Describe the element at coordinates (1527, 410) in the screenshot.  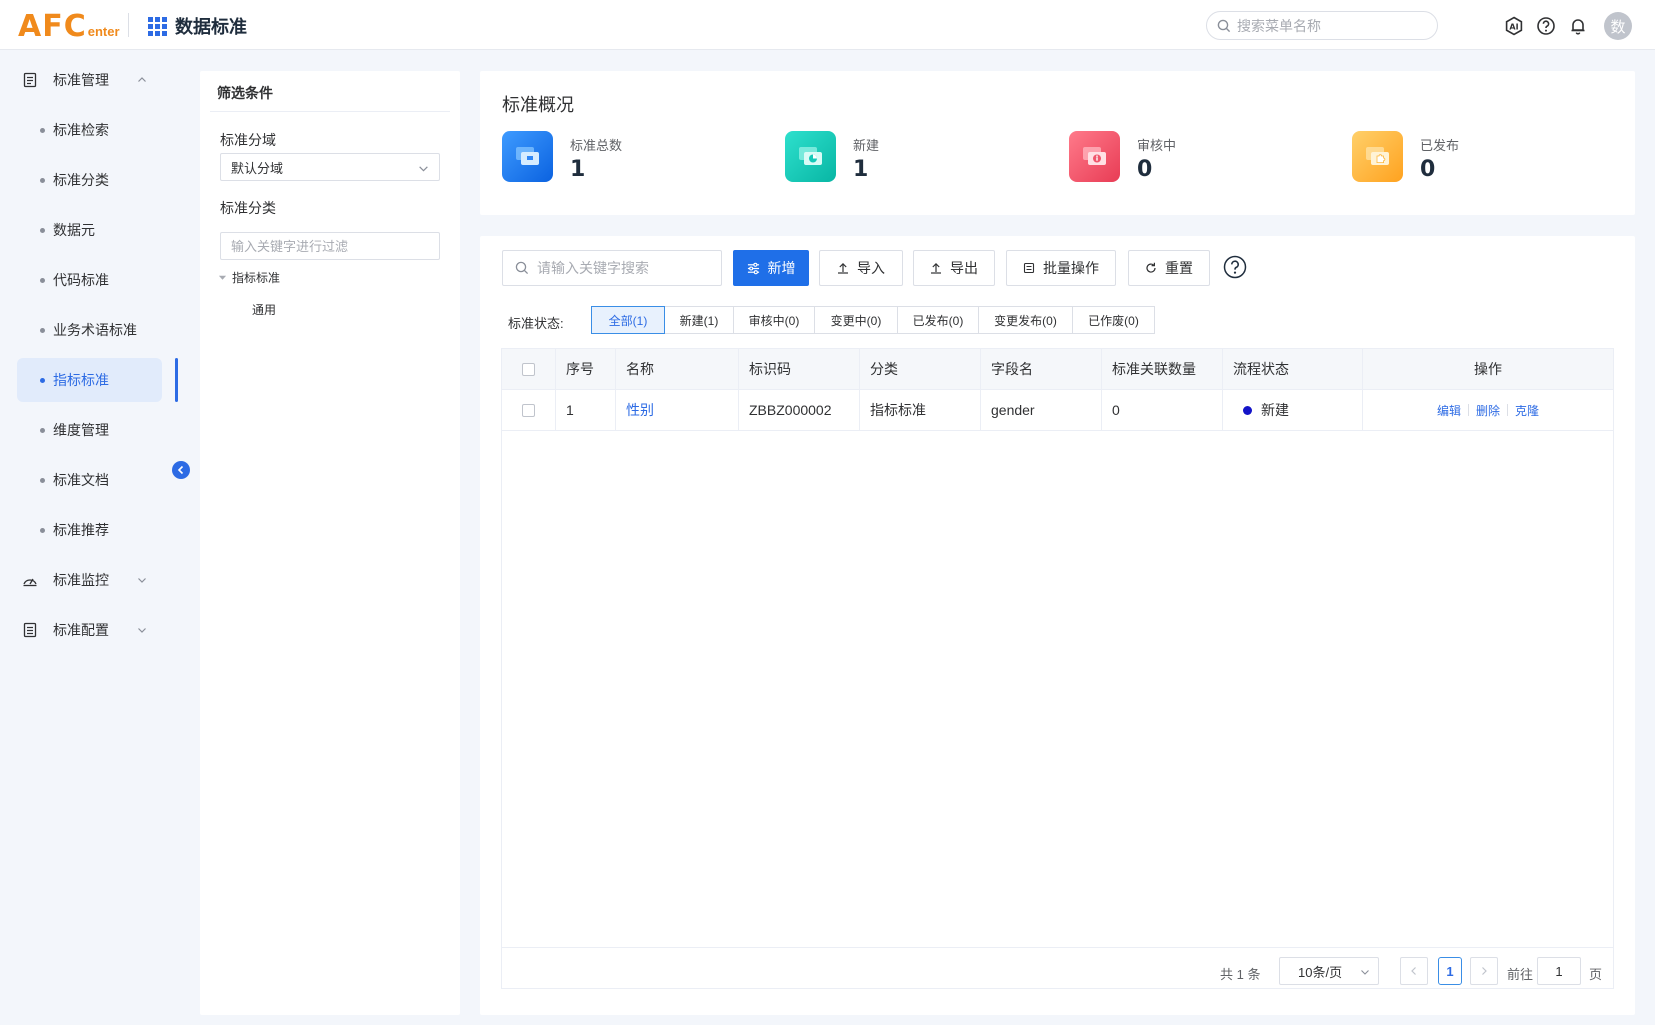
I see `clone-link: 克隆` at that location.